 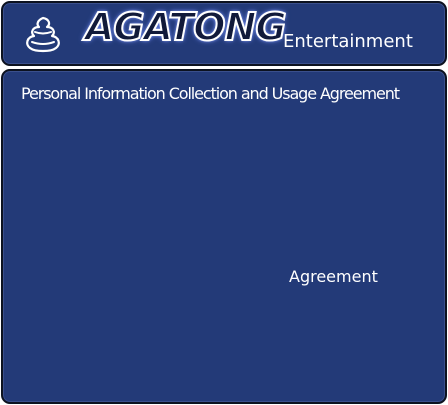 What do you see at coordinates (186, 27) in the screenshot?
I see `brand-logo-text: AGATONG` at bounding box center [186, 27].